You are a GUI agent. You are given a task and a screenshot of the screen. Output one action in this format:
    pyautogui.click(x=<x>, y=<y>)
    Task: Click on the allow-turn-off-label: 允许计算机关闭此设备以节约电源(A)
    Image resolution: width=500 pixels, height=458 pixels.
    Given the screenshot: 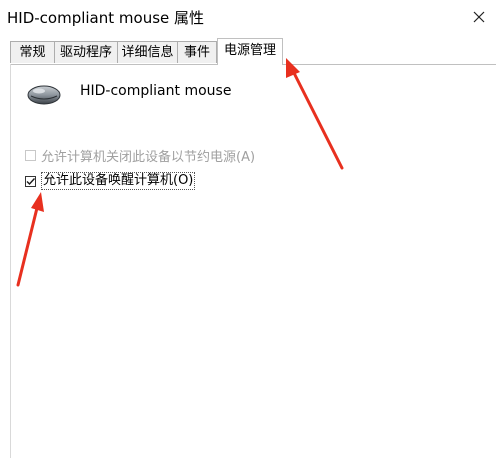 What is the action you would take?
    pyautogui.click(x=148, y=157)
    